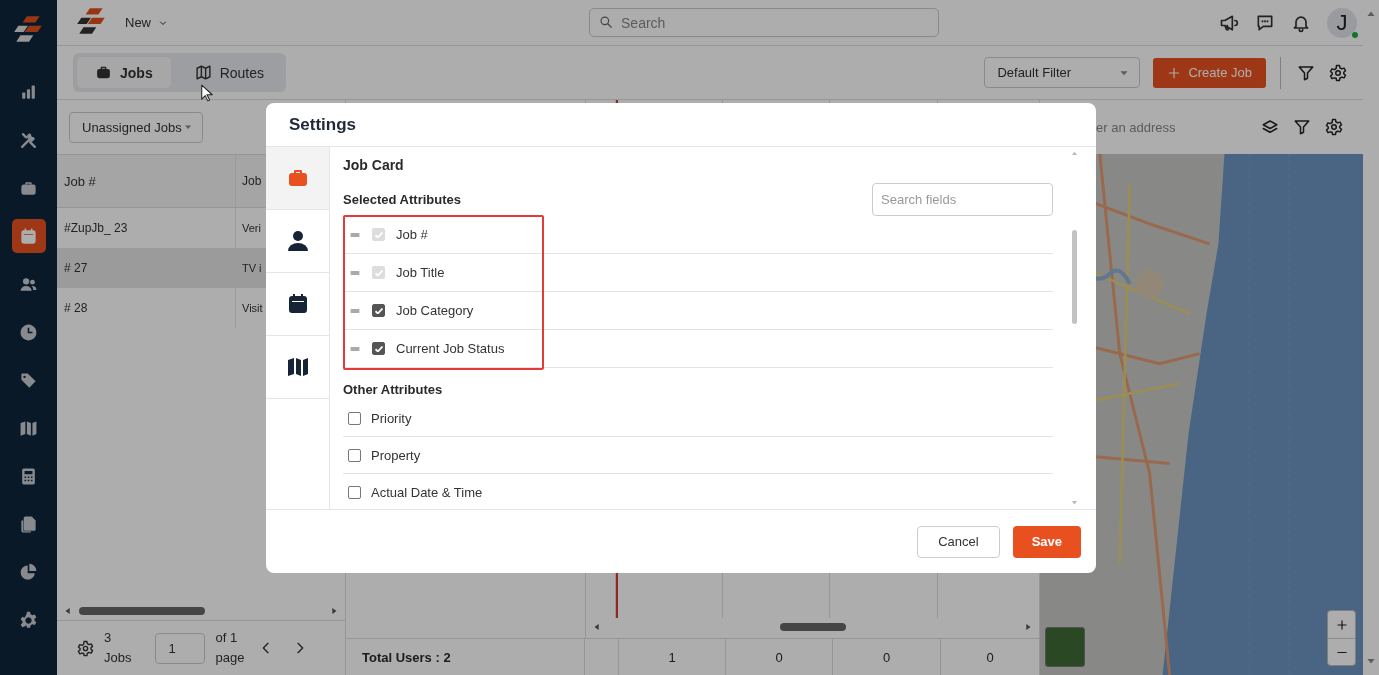 The height and width of the screenshot is (675, 1379). I want to click on section-title: Job Card, so click(374, 166).